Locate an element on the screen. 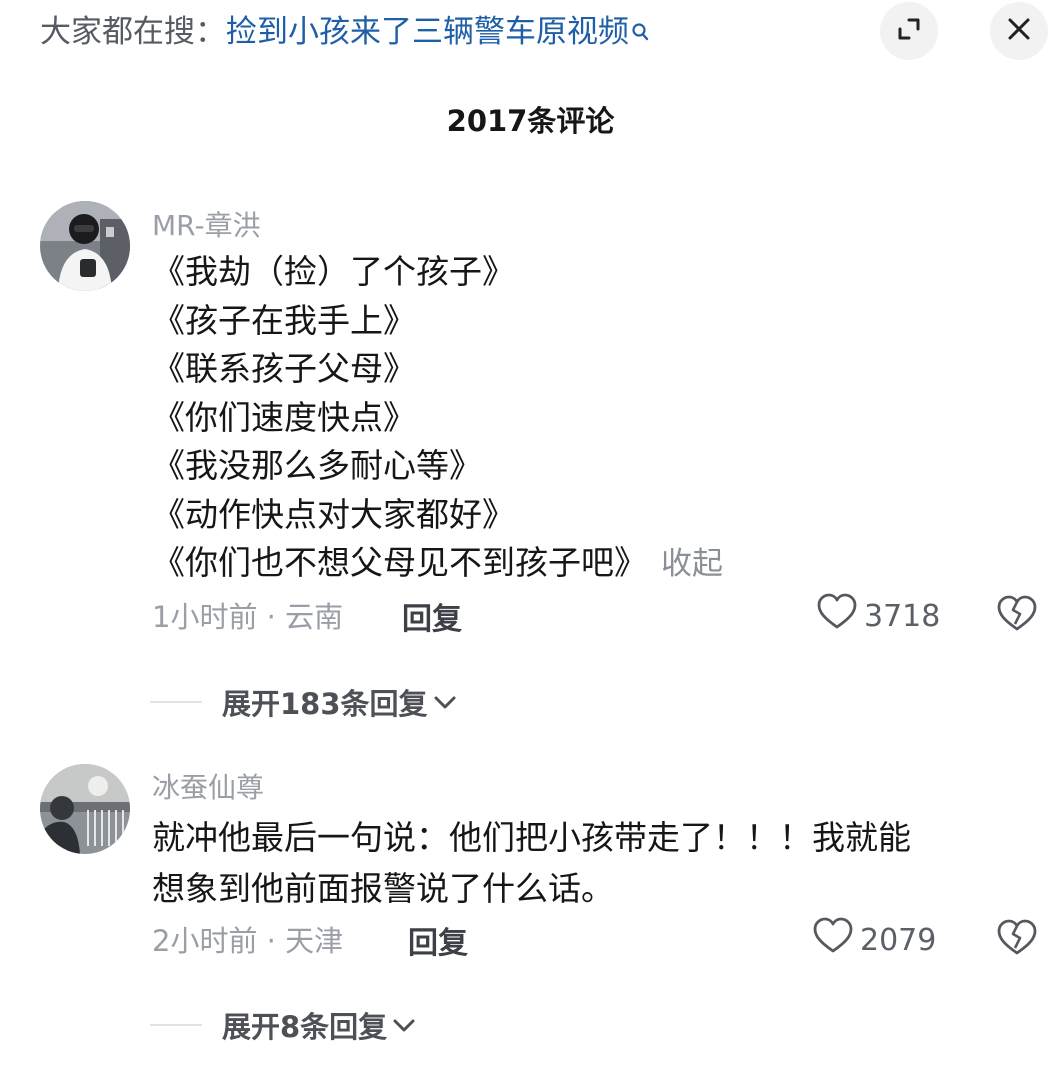 The image size is (1061, 1088). like-count: 2079 is located at coordinates (898, 940).